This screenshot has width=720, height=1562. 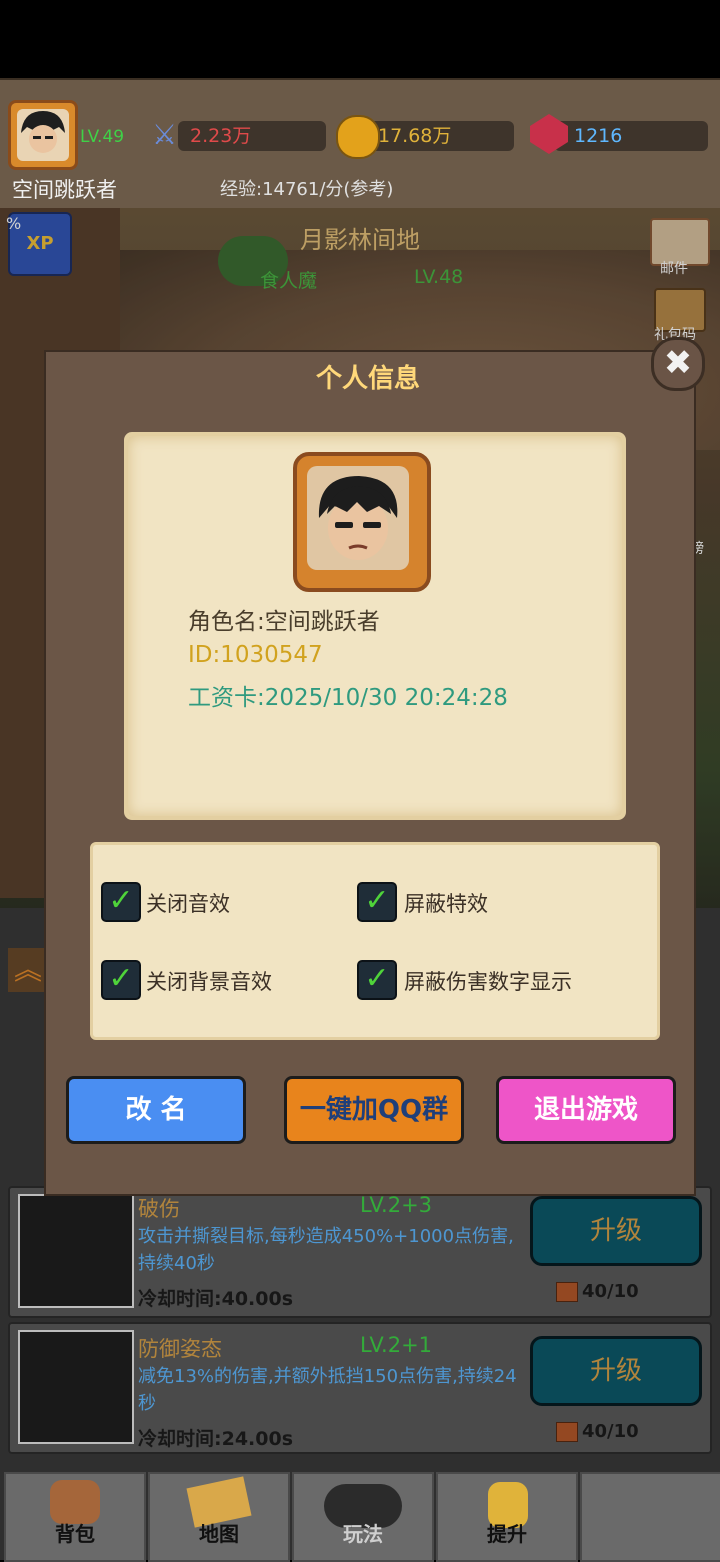 I want to click on player-name: 空间跳跃者, so click(x=64, y=190).